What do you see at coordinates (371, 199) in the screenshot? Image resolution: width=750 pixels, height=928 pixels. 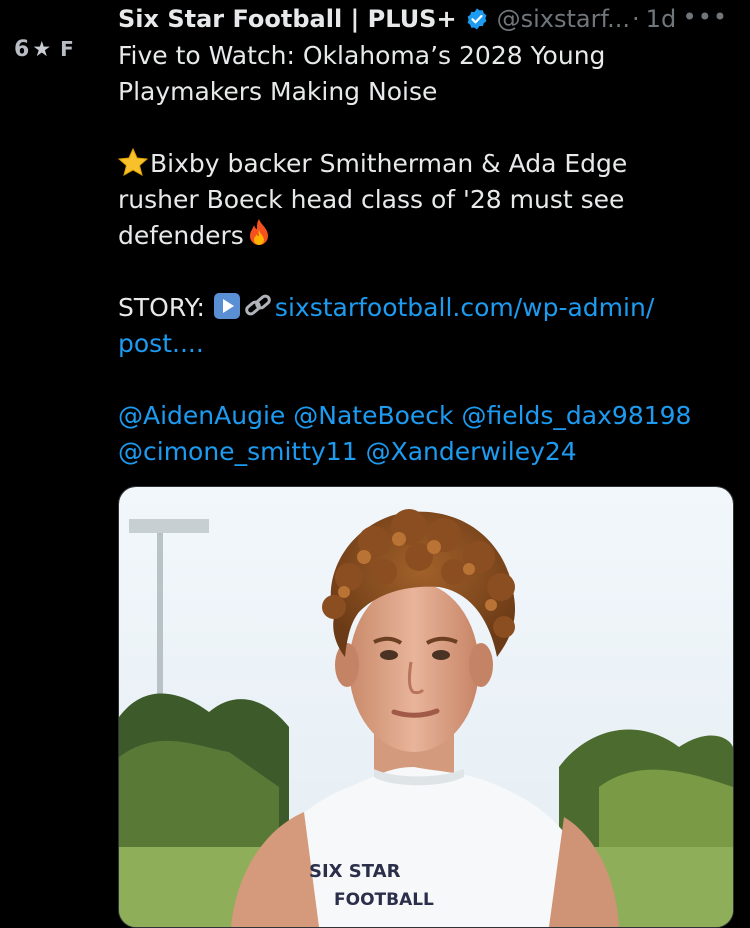 I see `paragraph-line-2: rusher Boeck head class of '28 must see` at bounding box center [371, 199].